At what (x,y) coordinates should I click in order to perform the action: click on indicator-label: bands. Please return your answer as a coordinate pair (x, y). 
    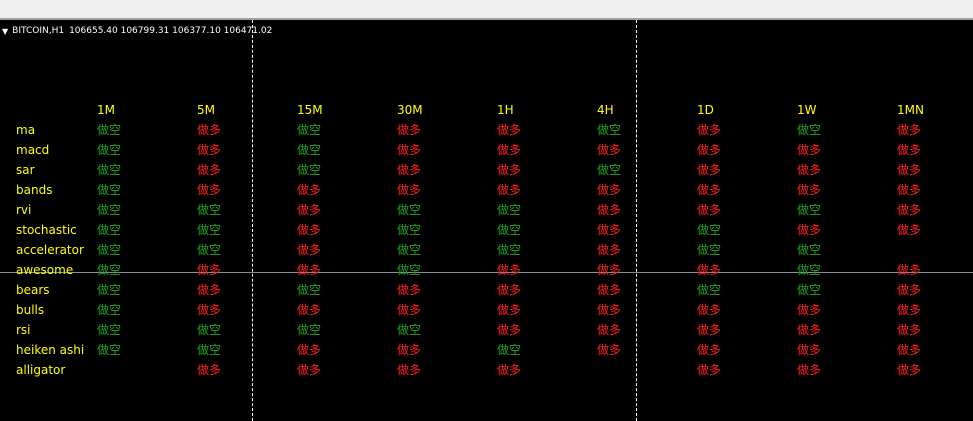
    Looking at the image, I should click on (34, 190).